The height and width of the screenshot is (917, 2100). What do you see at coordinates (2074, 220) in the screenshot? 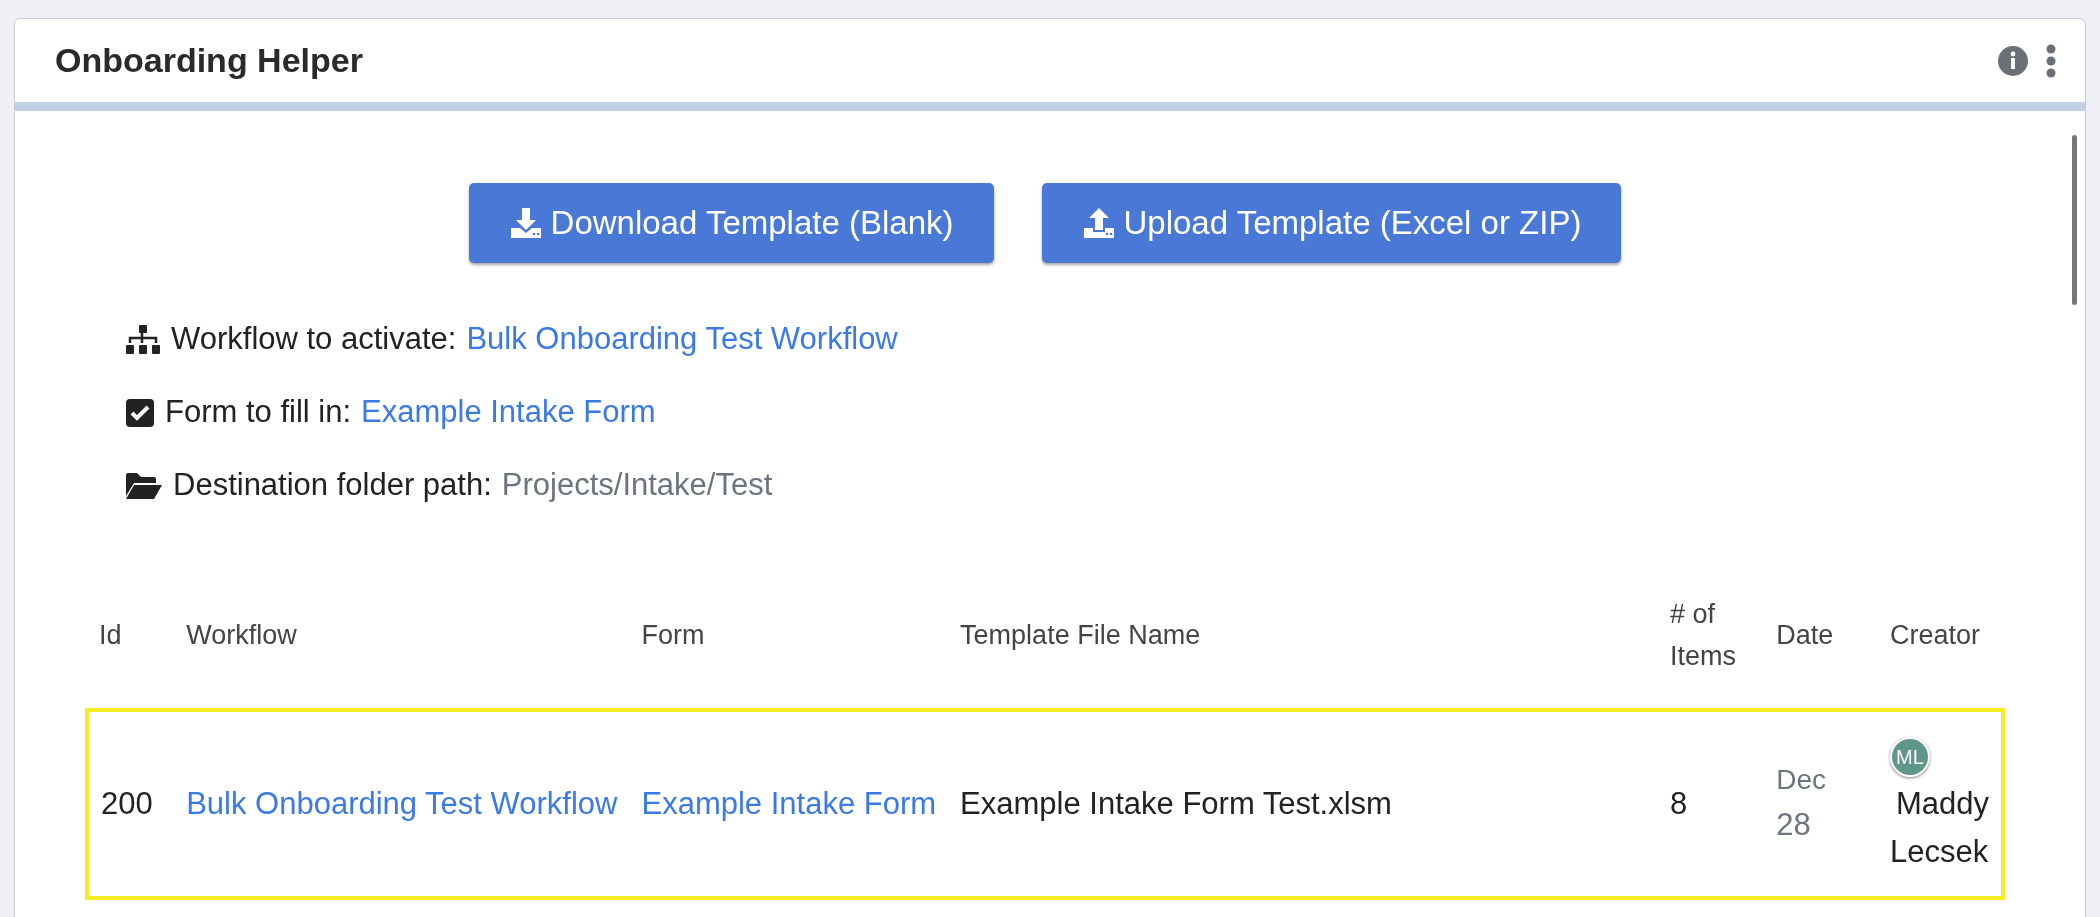
I see `scrollbar` at bounding box center [2074, 220].